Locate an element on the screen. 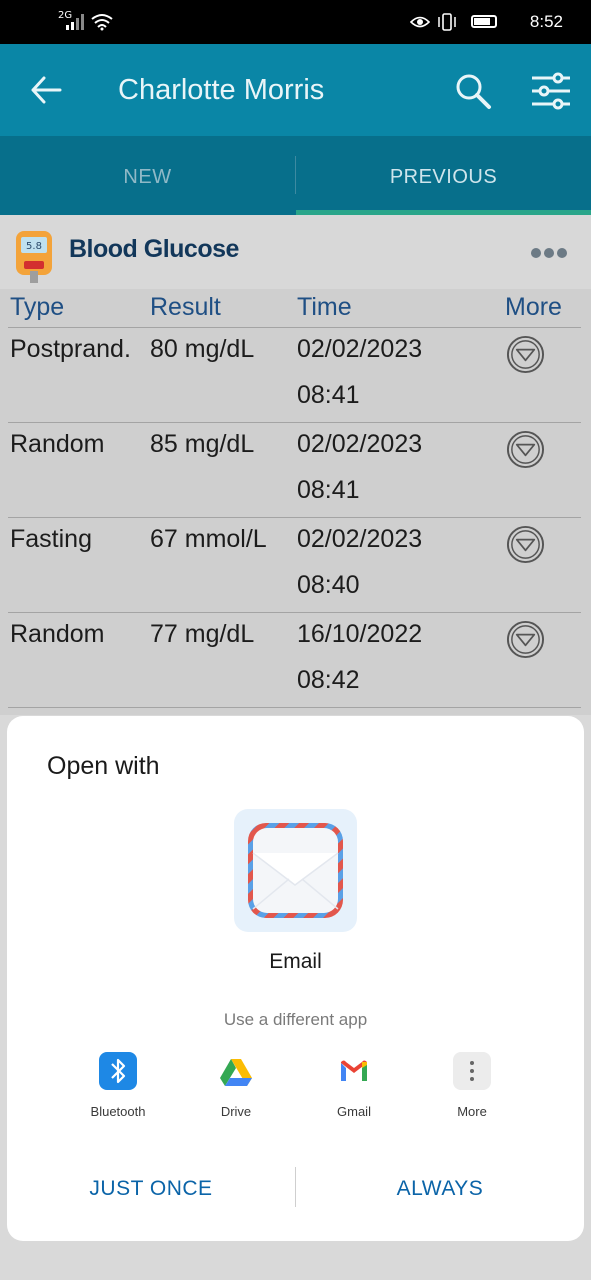 The image size is (591, 1280). app-option-label: Gmail is located at coordinates (354, 1111).